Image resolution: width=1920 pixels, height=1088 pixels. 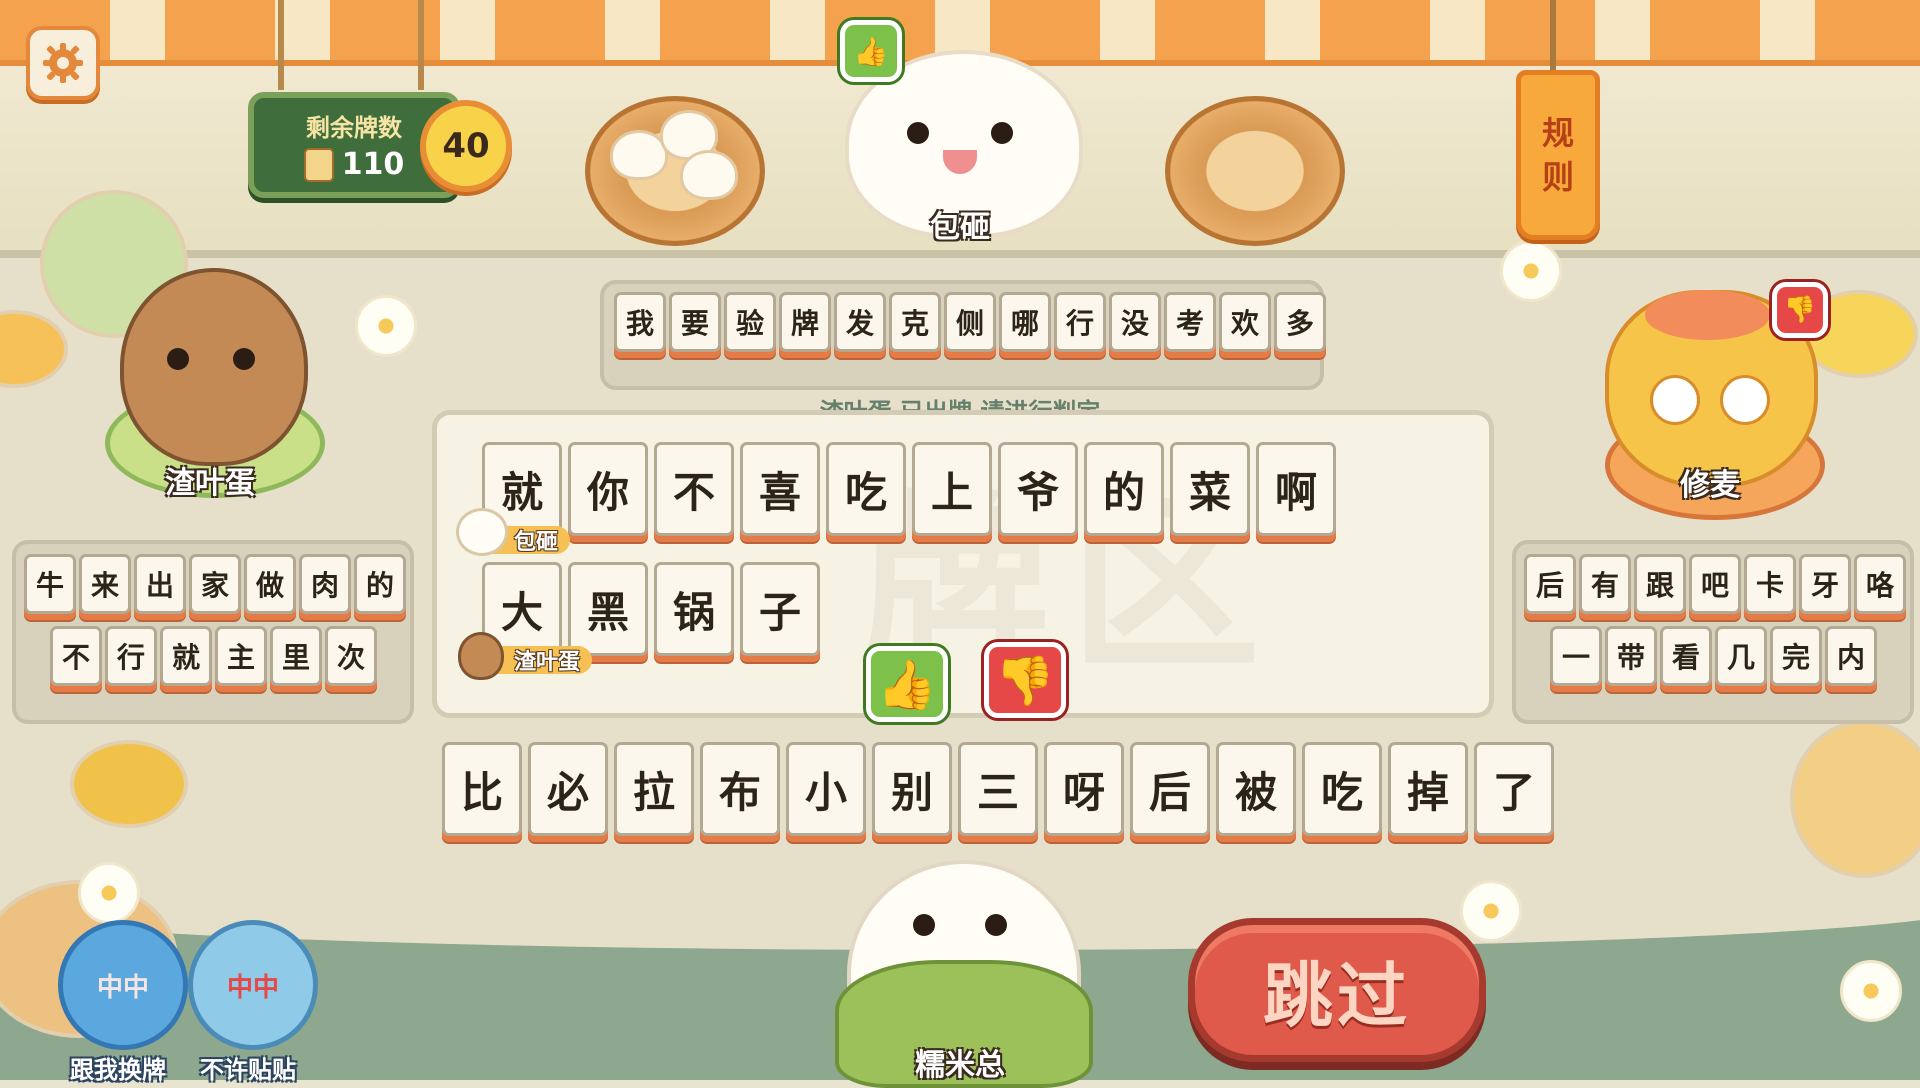 What do you see at coordinates (1707, 315) in the screenshot?
I see `shrimp-topping` at bounding box center [1707, 315].